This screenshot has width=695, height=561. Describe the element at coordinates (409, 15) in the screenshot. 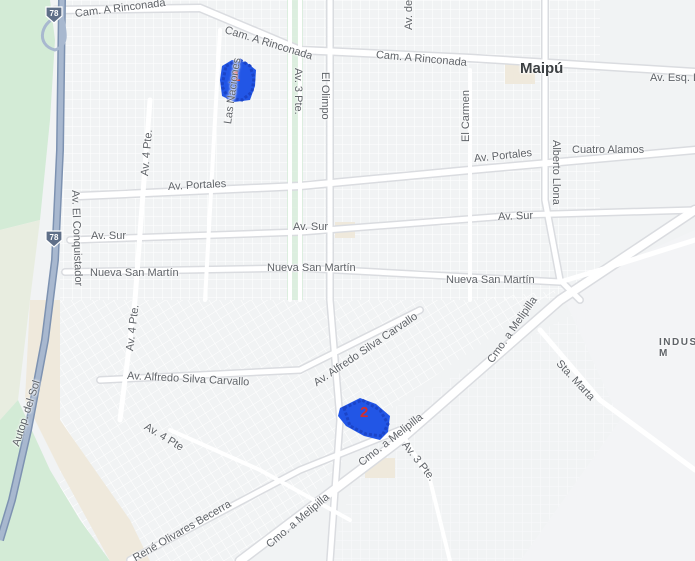

I see `street-label: Av. de la` at that location.